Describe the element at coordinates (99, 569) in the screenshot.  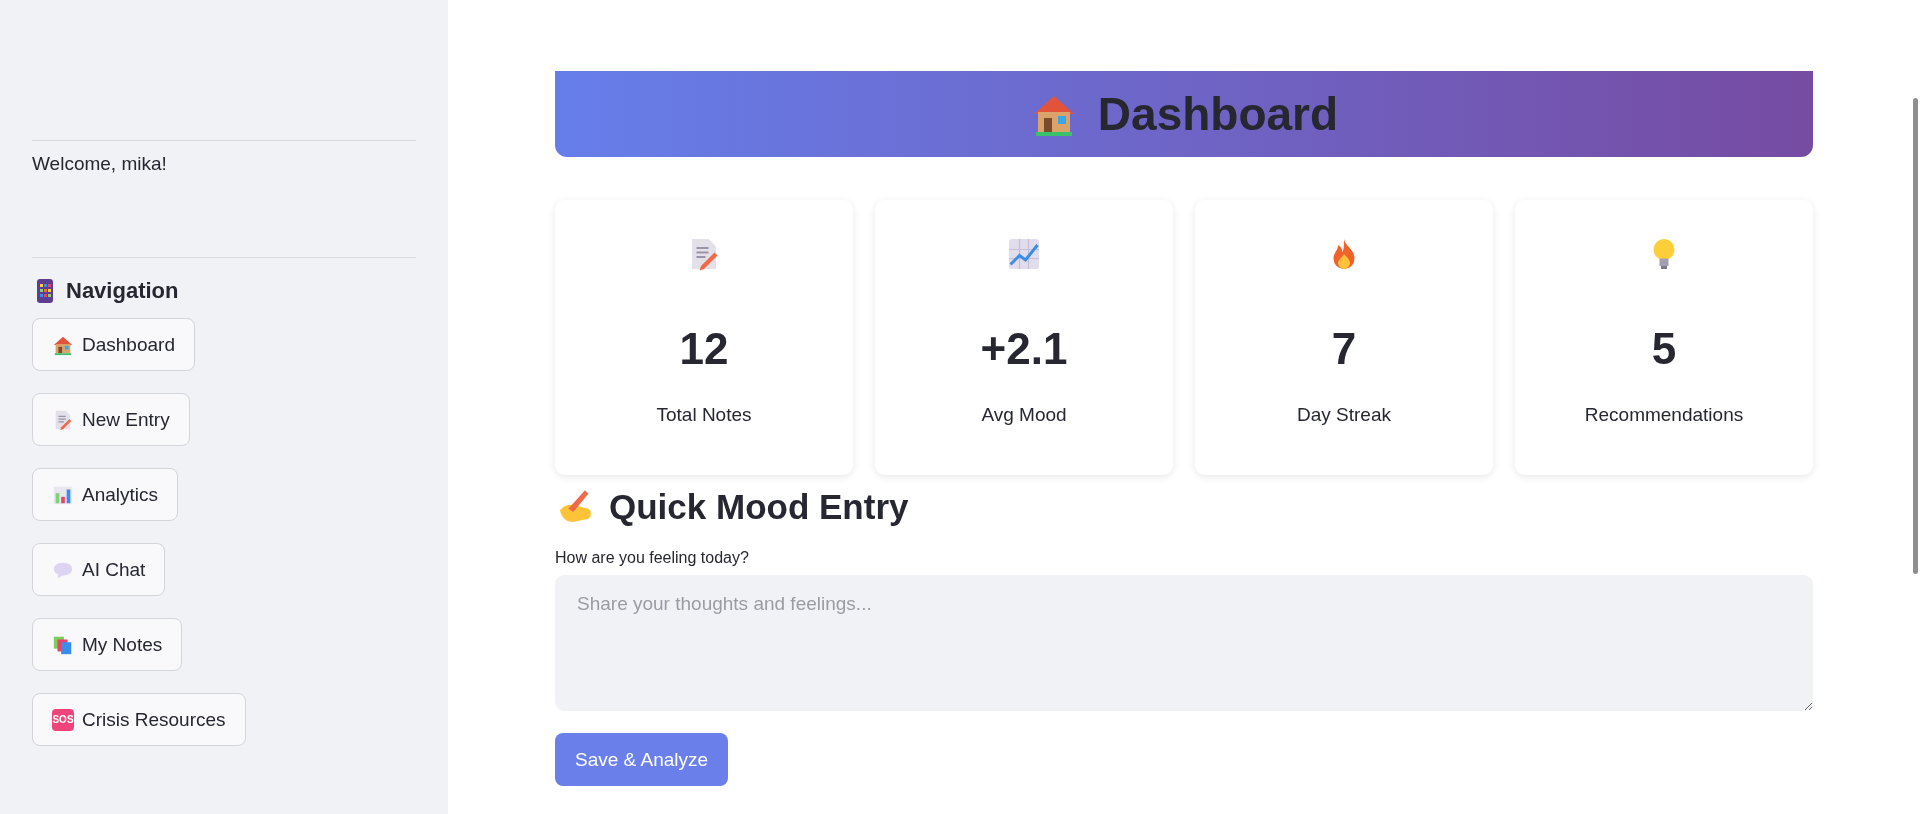
I see `nav-button: AI Chat` at that location.